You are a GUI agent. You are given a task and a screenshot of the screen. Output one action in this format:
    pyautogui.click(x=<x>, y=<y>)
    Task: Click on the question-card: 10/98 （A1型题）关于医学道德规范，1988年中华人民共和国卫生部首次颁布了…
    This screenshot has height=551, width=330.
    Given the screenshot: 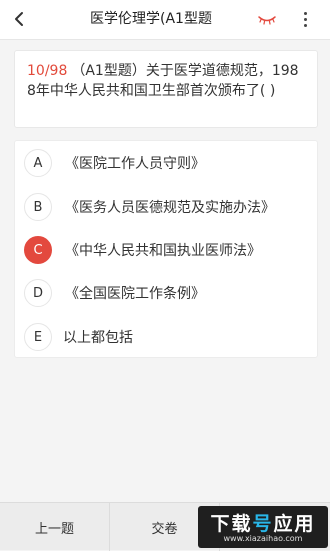 What is the action you would take?
    pyautogui.click(x=166, y=89)
    